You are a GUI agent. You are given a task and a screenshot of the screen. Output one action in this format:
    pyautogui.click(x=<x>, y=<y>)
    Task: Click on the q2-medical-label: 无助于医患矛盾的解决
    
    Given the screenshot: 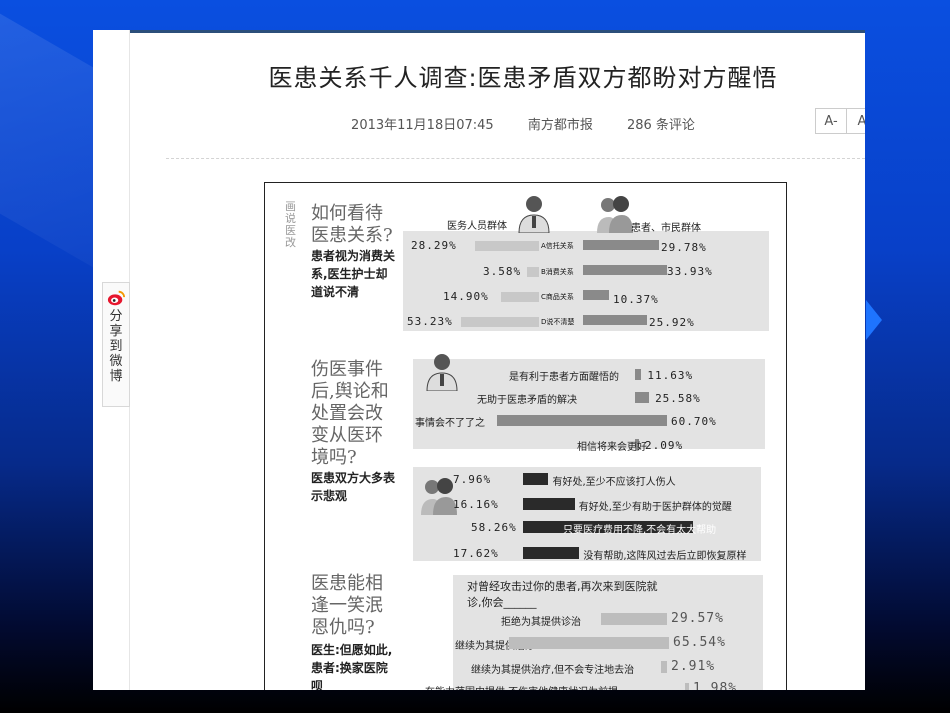 What is the action you would take?
    pyautogui.click(x=527, y=400)
    